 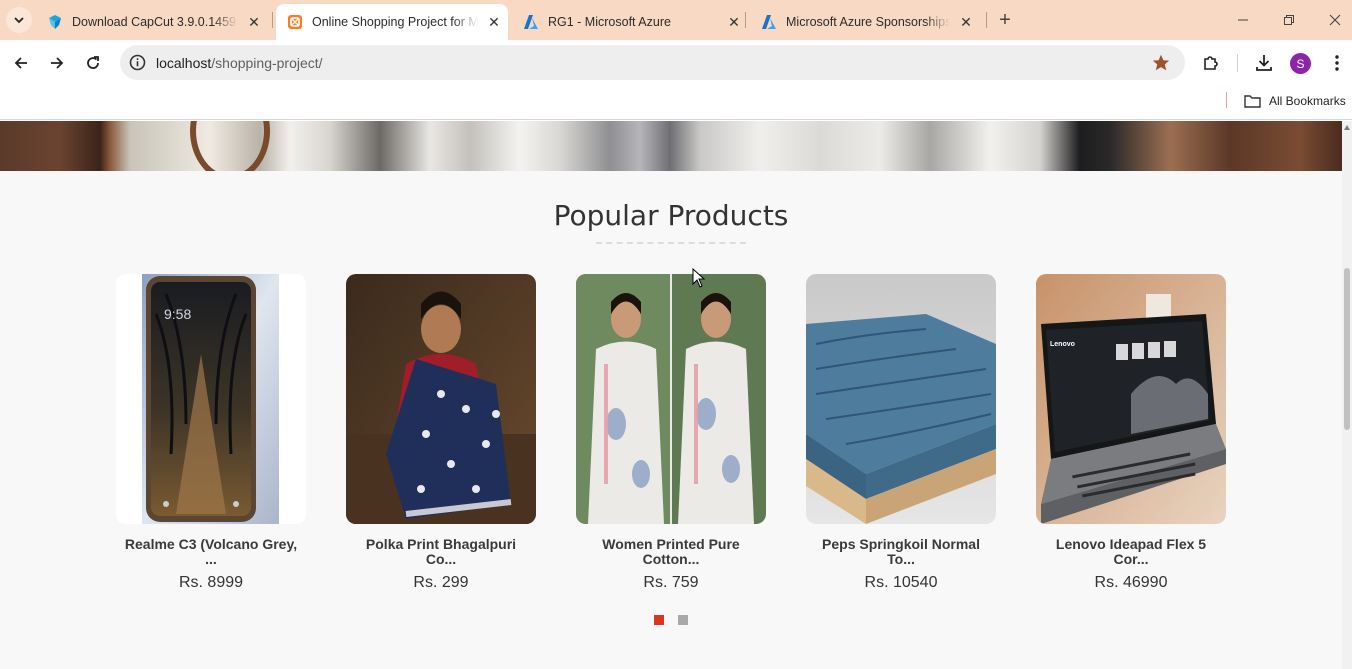 I want to click on all-bookmarks-button: All Bookmarks, so click(x=1295, y=101).